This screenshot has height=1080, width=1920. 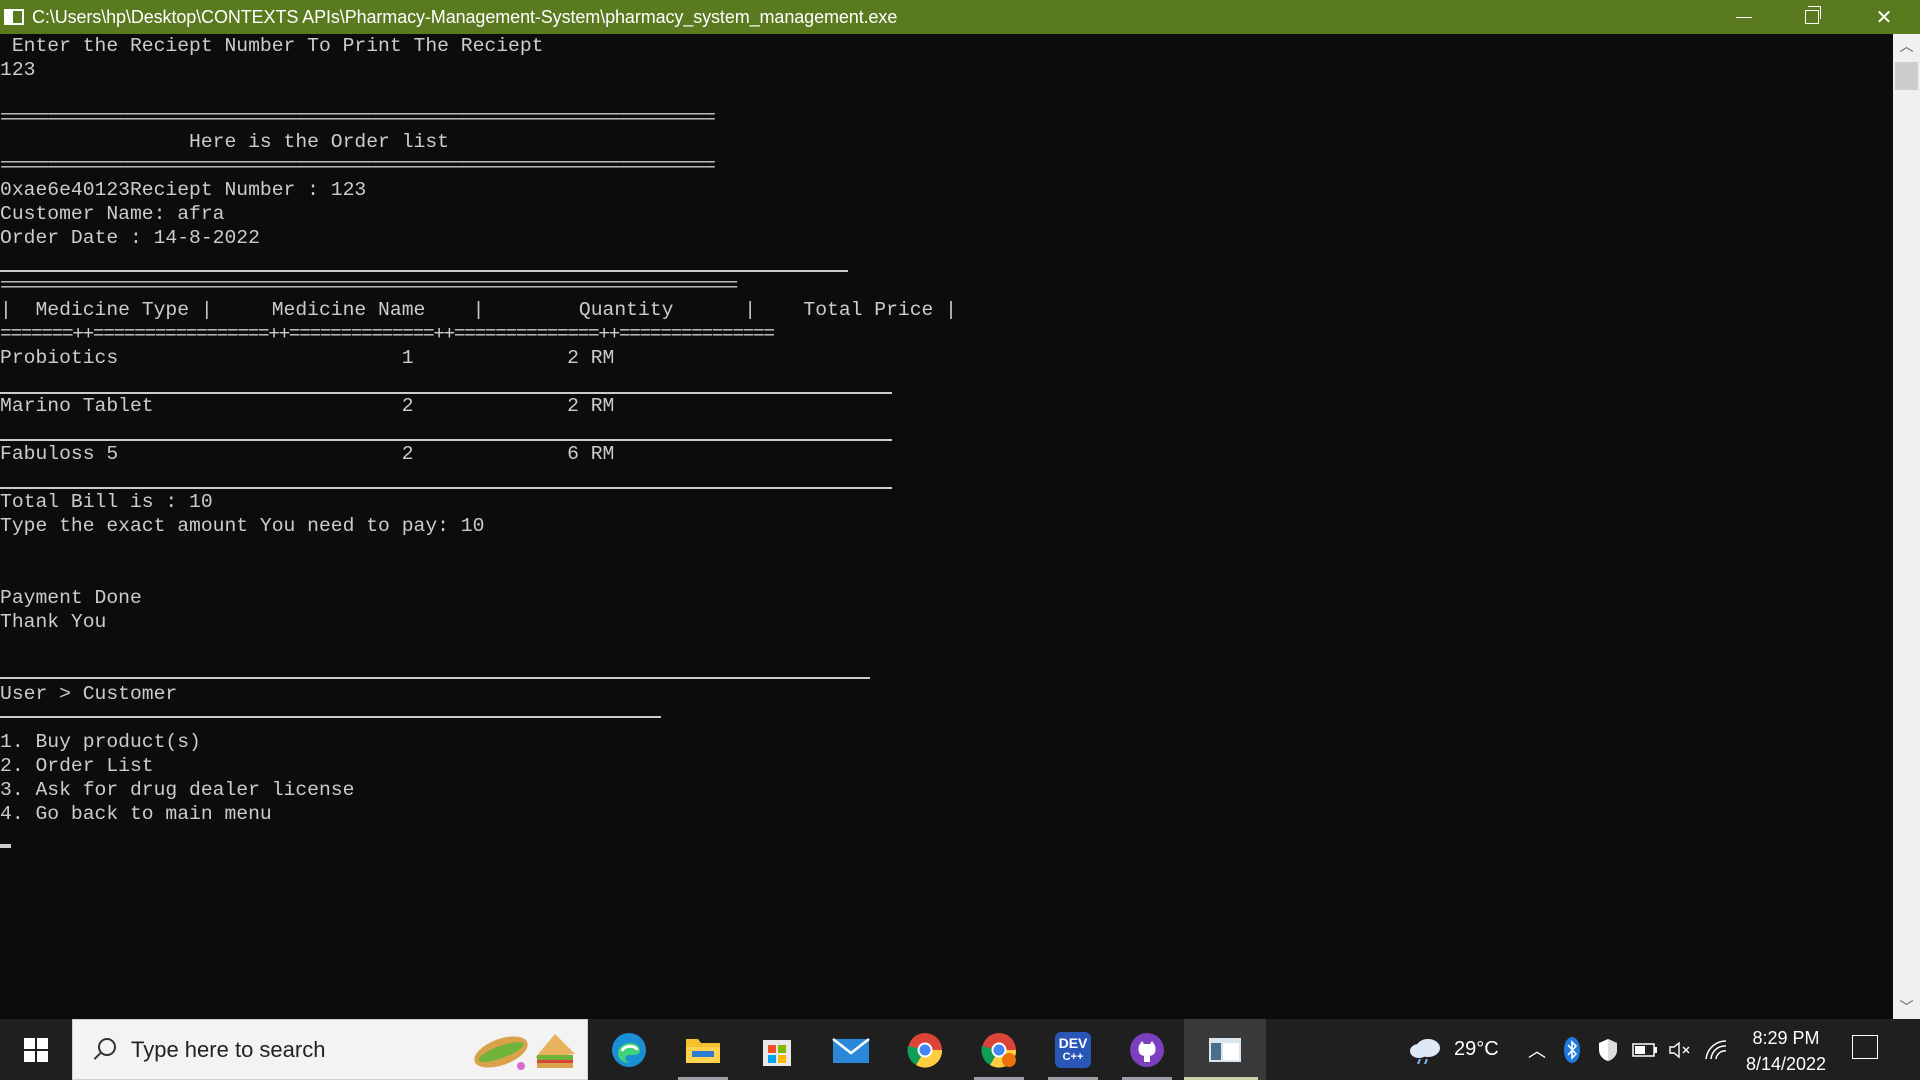 What do you see at coordinates (524, 1052) in the screenshot?
I see `sandwich-icon` at bounding box center [524, 1052].